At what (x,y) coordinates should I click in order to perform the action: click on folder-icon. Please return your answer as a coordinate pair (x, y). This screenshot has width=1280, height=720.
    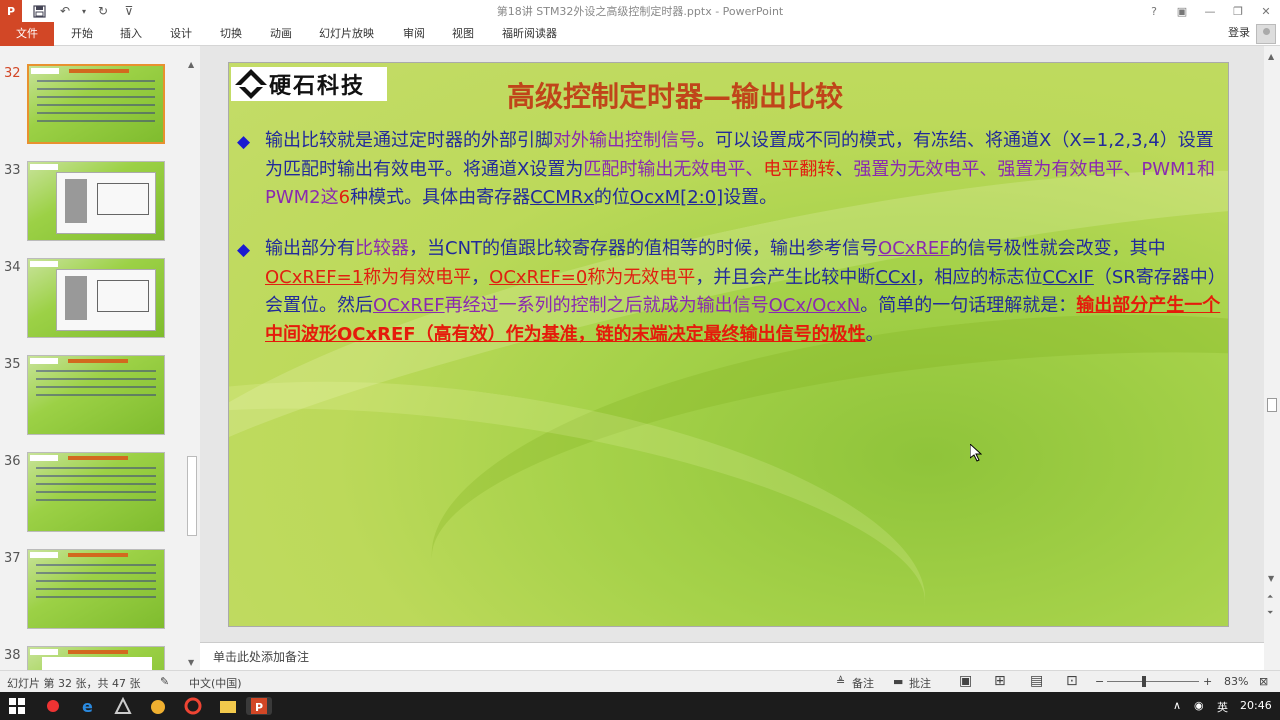
    Looking at the image, I should click on (228, 706).